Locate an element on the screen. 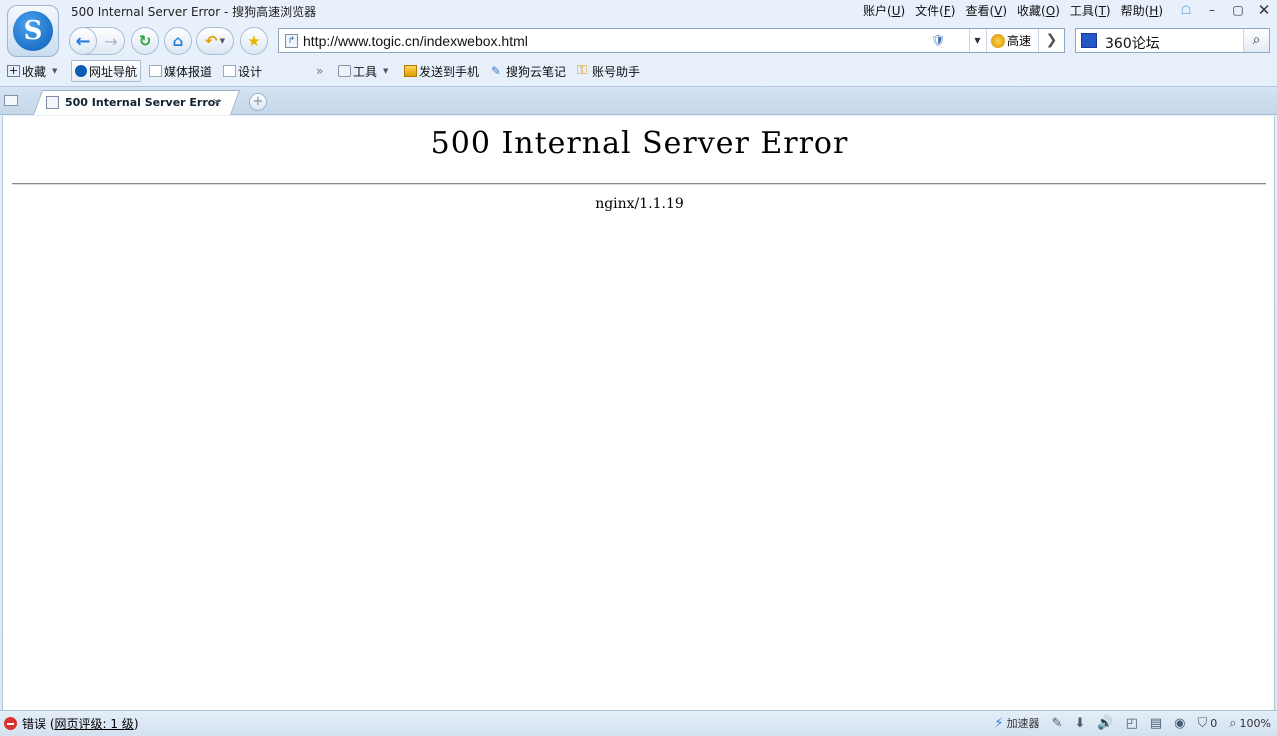 Image resolution: width=1277 pixels, height=736 pixels. close-window-button: ✕ is located at coordinates (1264, 10).